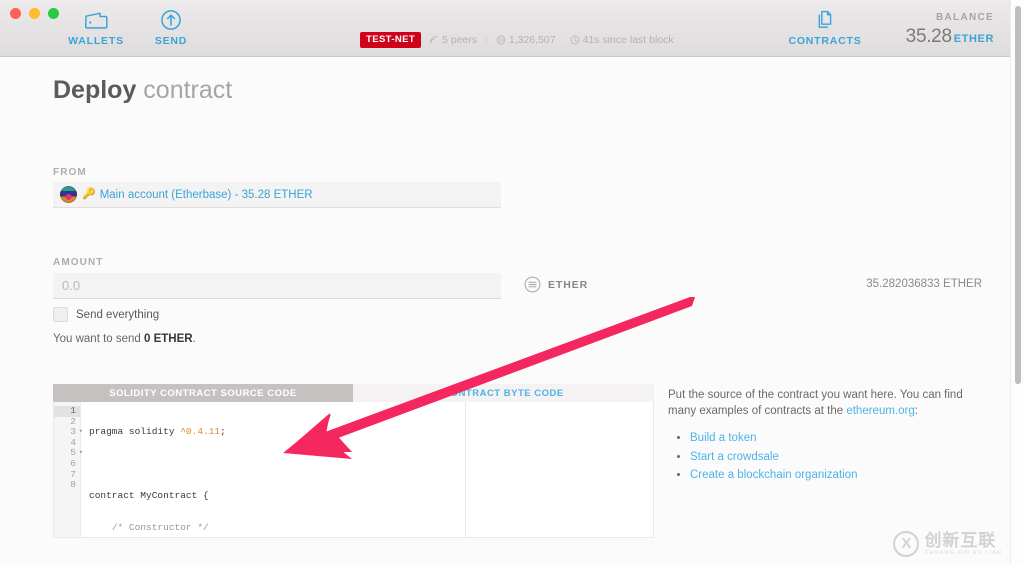 The height and width of the screenshot is (565, 1024). I want to click on watermark-text: 创新互联 CHUANG XIN HU LIAN, so click(963, 543).